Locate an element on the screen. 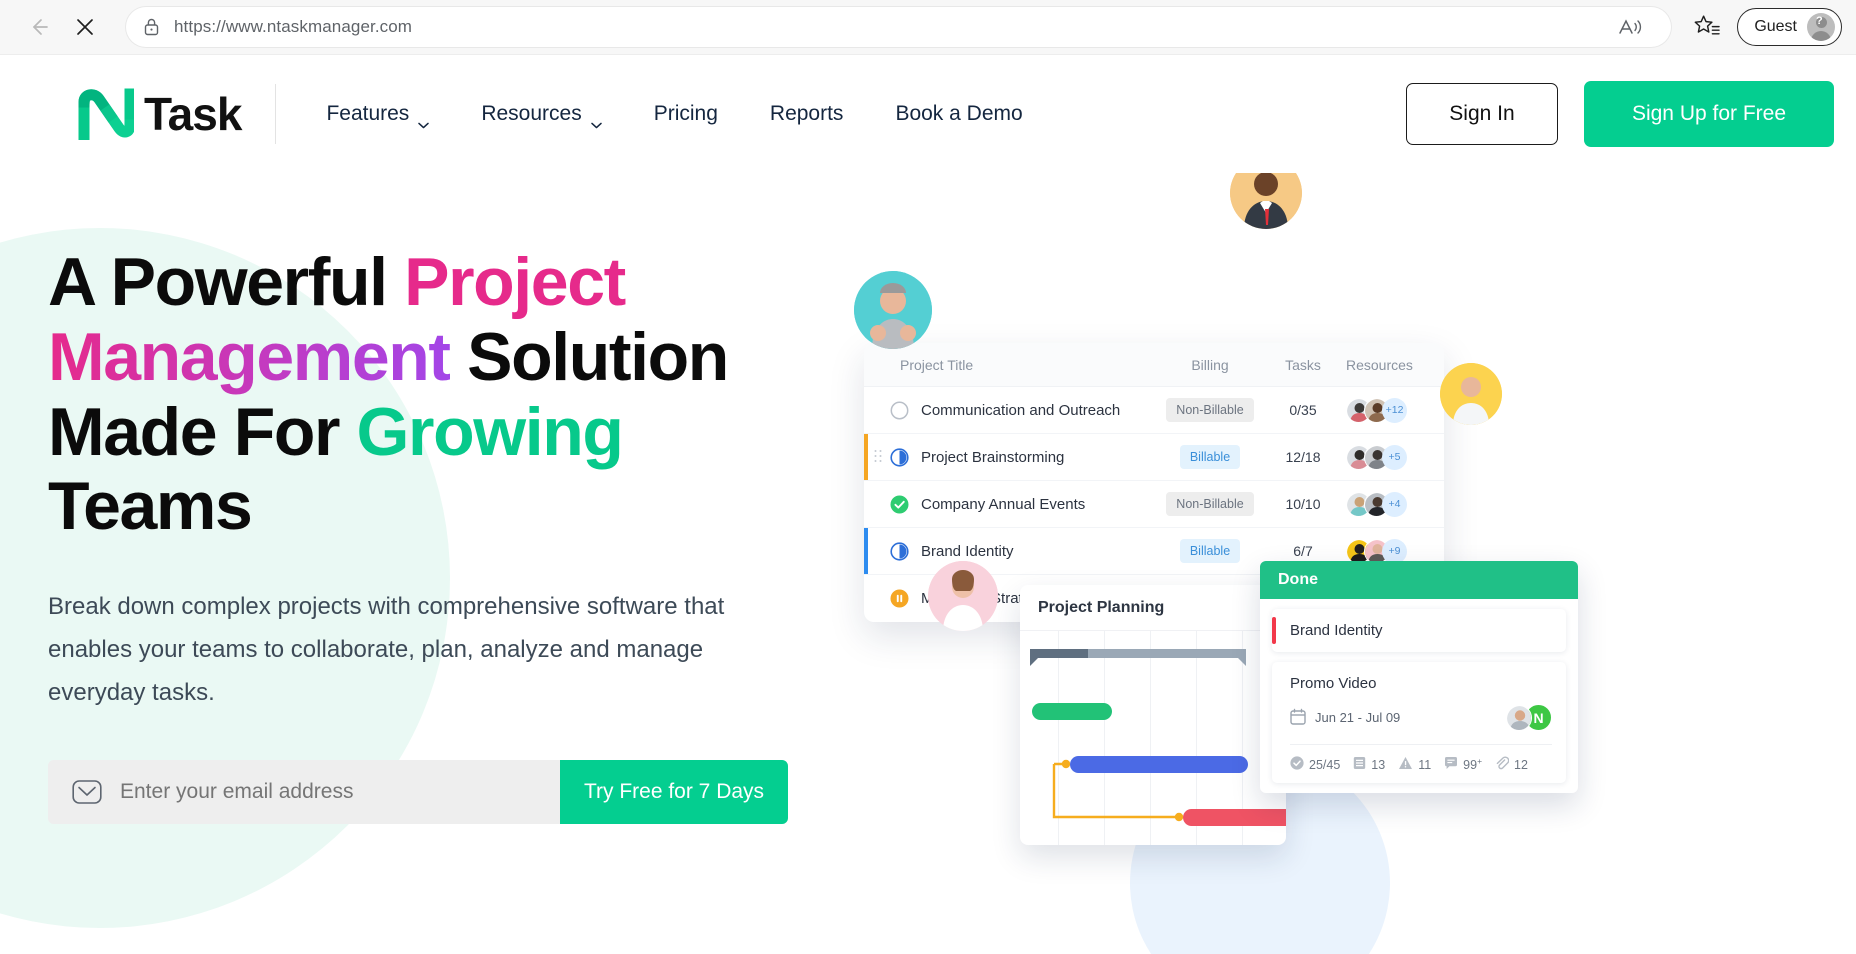 This screenshot has height=954, width=1856. comment-icon is located at coordinates (1451, 764).